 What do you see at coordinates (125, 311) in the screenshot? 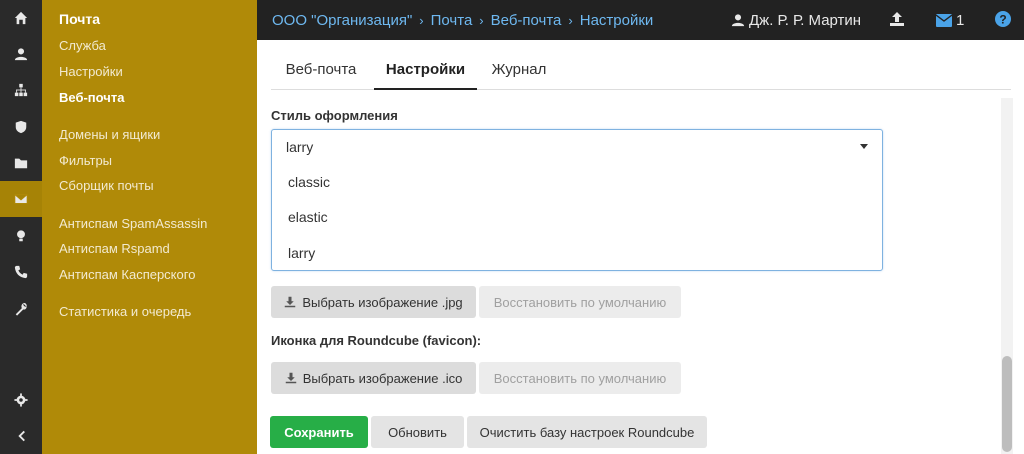
I see `sidebar-item-statistics: Статистика и очередь` at bounding box center [125, 311].